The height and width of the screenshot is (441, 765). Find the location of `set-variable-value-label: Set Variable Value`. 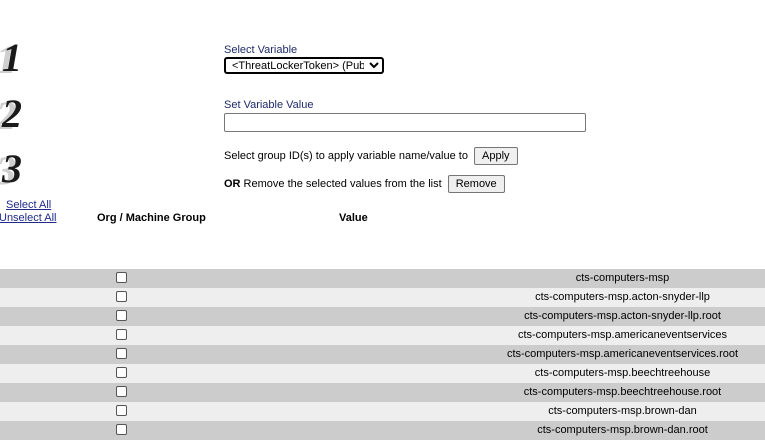

set-variable-value-label: Set Variable Value is located at coordinates (269, 105).